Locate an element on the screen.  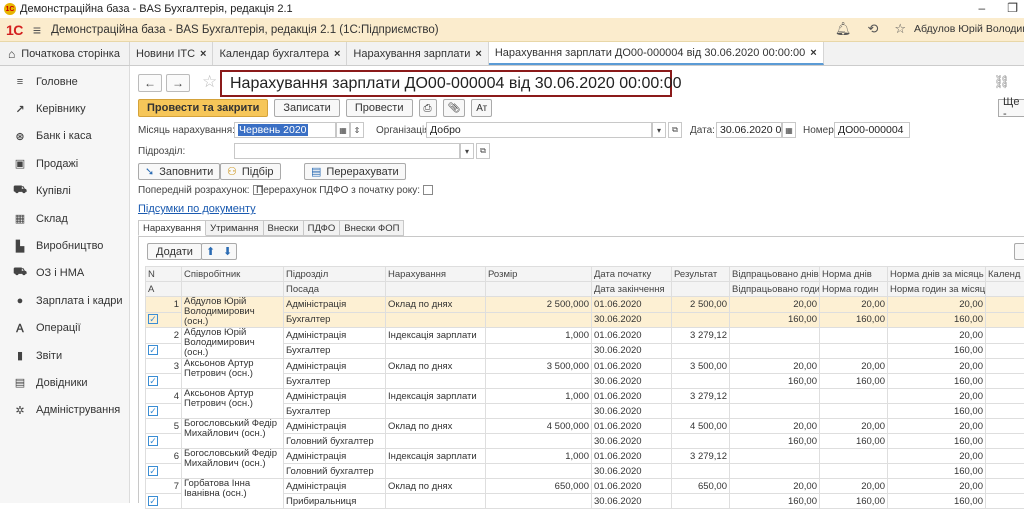
table-cell: 3 279,12 is located at coordinates (701, 396).